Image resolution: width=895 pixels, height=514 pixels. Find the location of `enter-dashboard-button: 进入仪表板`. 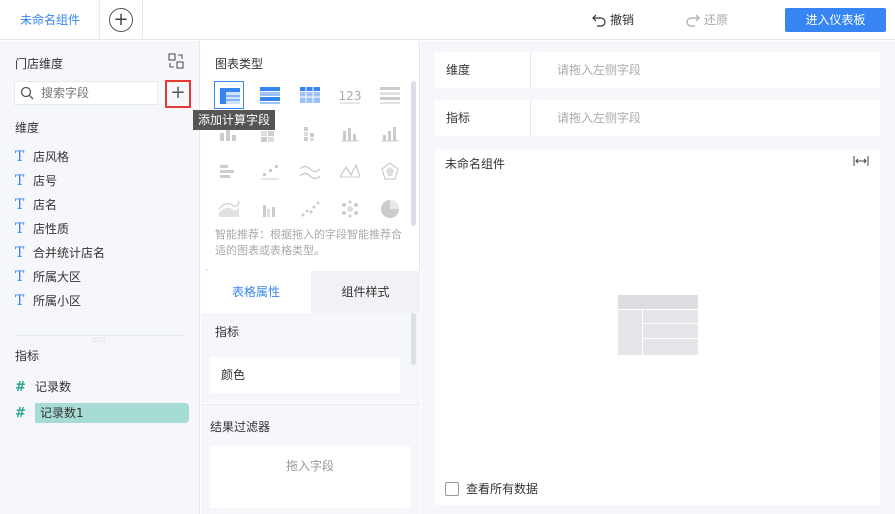

enter-dashboard-button: 进入仪表板 is located at coordinates (835, 20).